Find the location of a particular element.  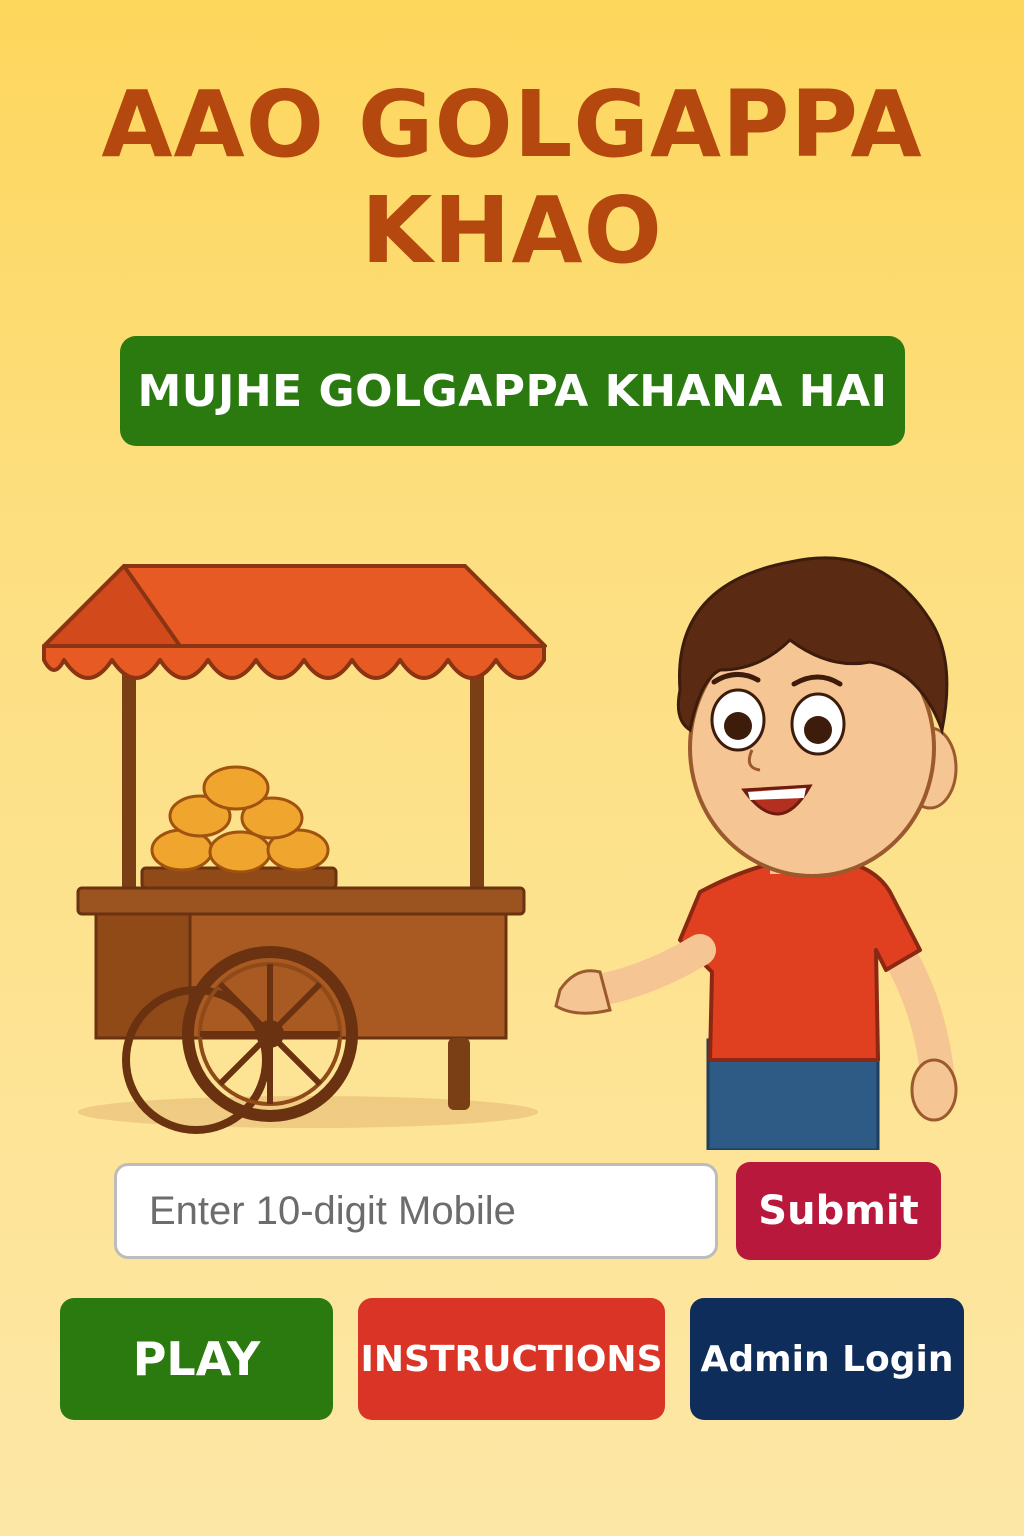

submit-button: Submit is located at coordinates (838, 1211).